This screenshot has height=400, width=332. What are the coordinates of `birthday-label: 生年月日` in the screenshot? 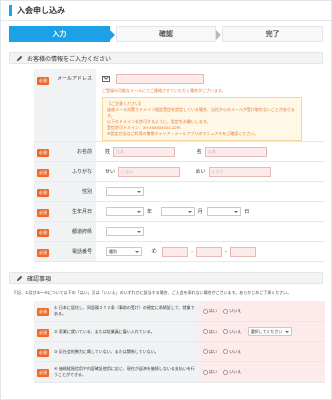 It's located at (81, 212).